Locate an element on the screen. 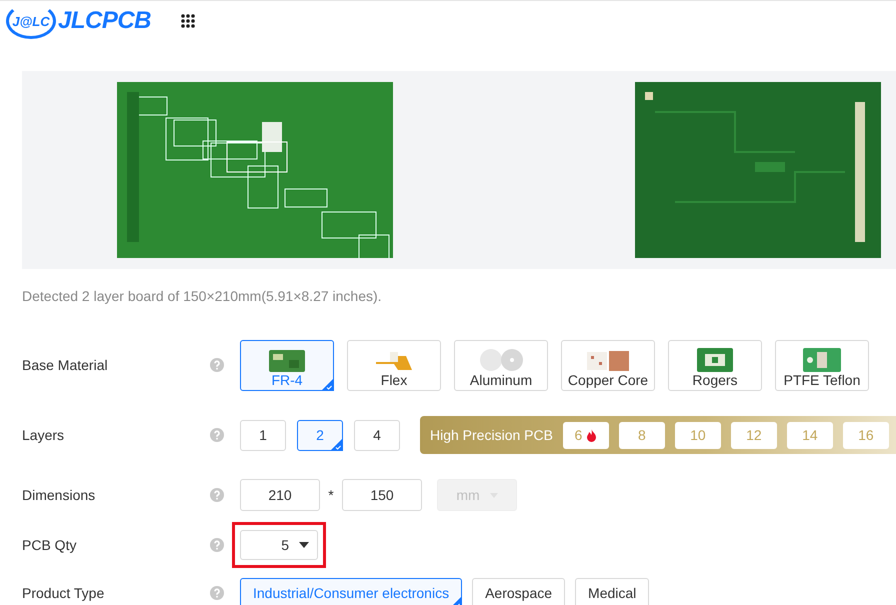 The image size is (896, 605). product-type-option: Industrial/Consumer electronics is located at coordinates (351, 591).